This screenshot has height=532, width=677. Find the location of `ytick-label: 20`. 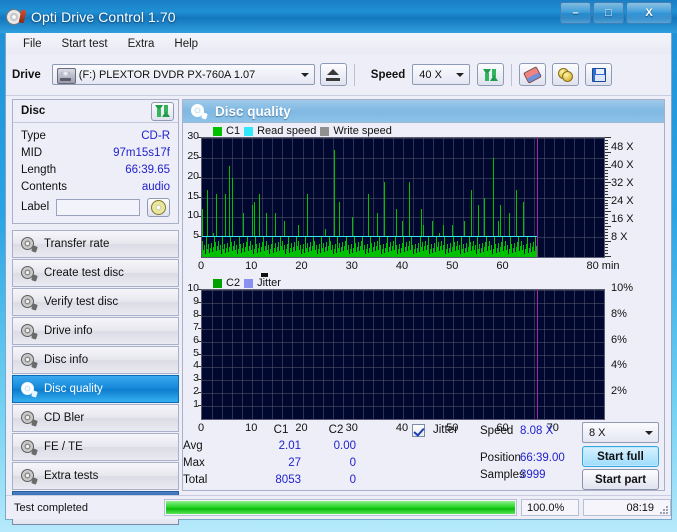

ytick-label: 20 is located at coordinates (193, 175).